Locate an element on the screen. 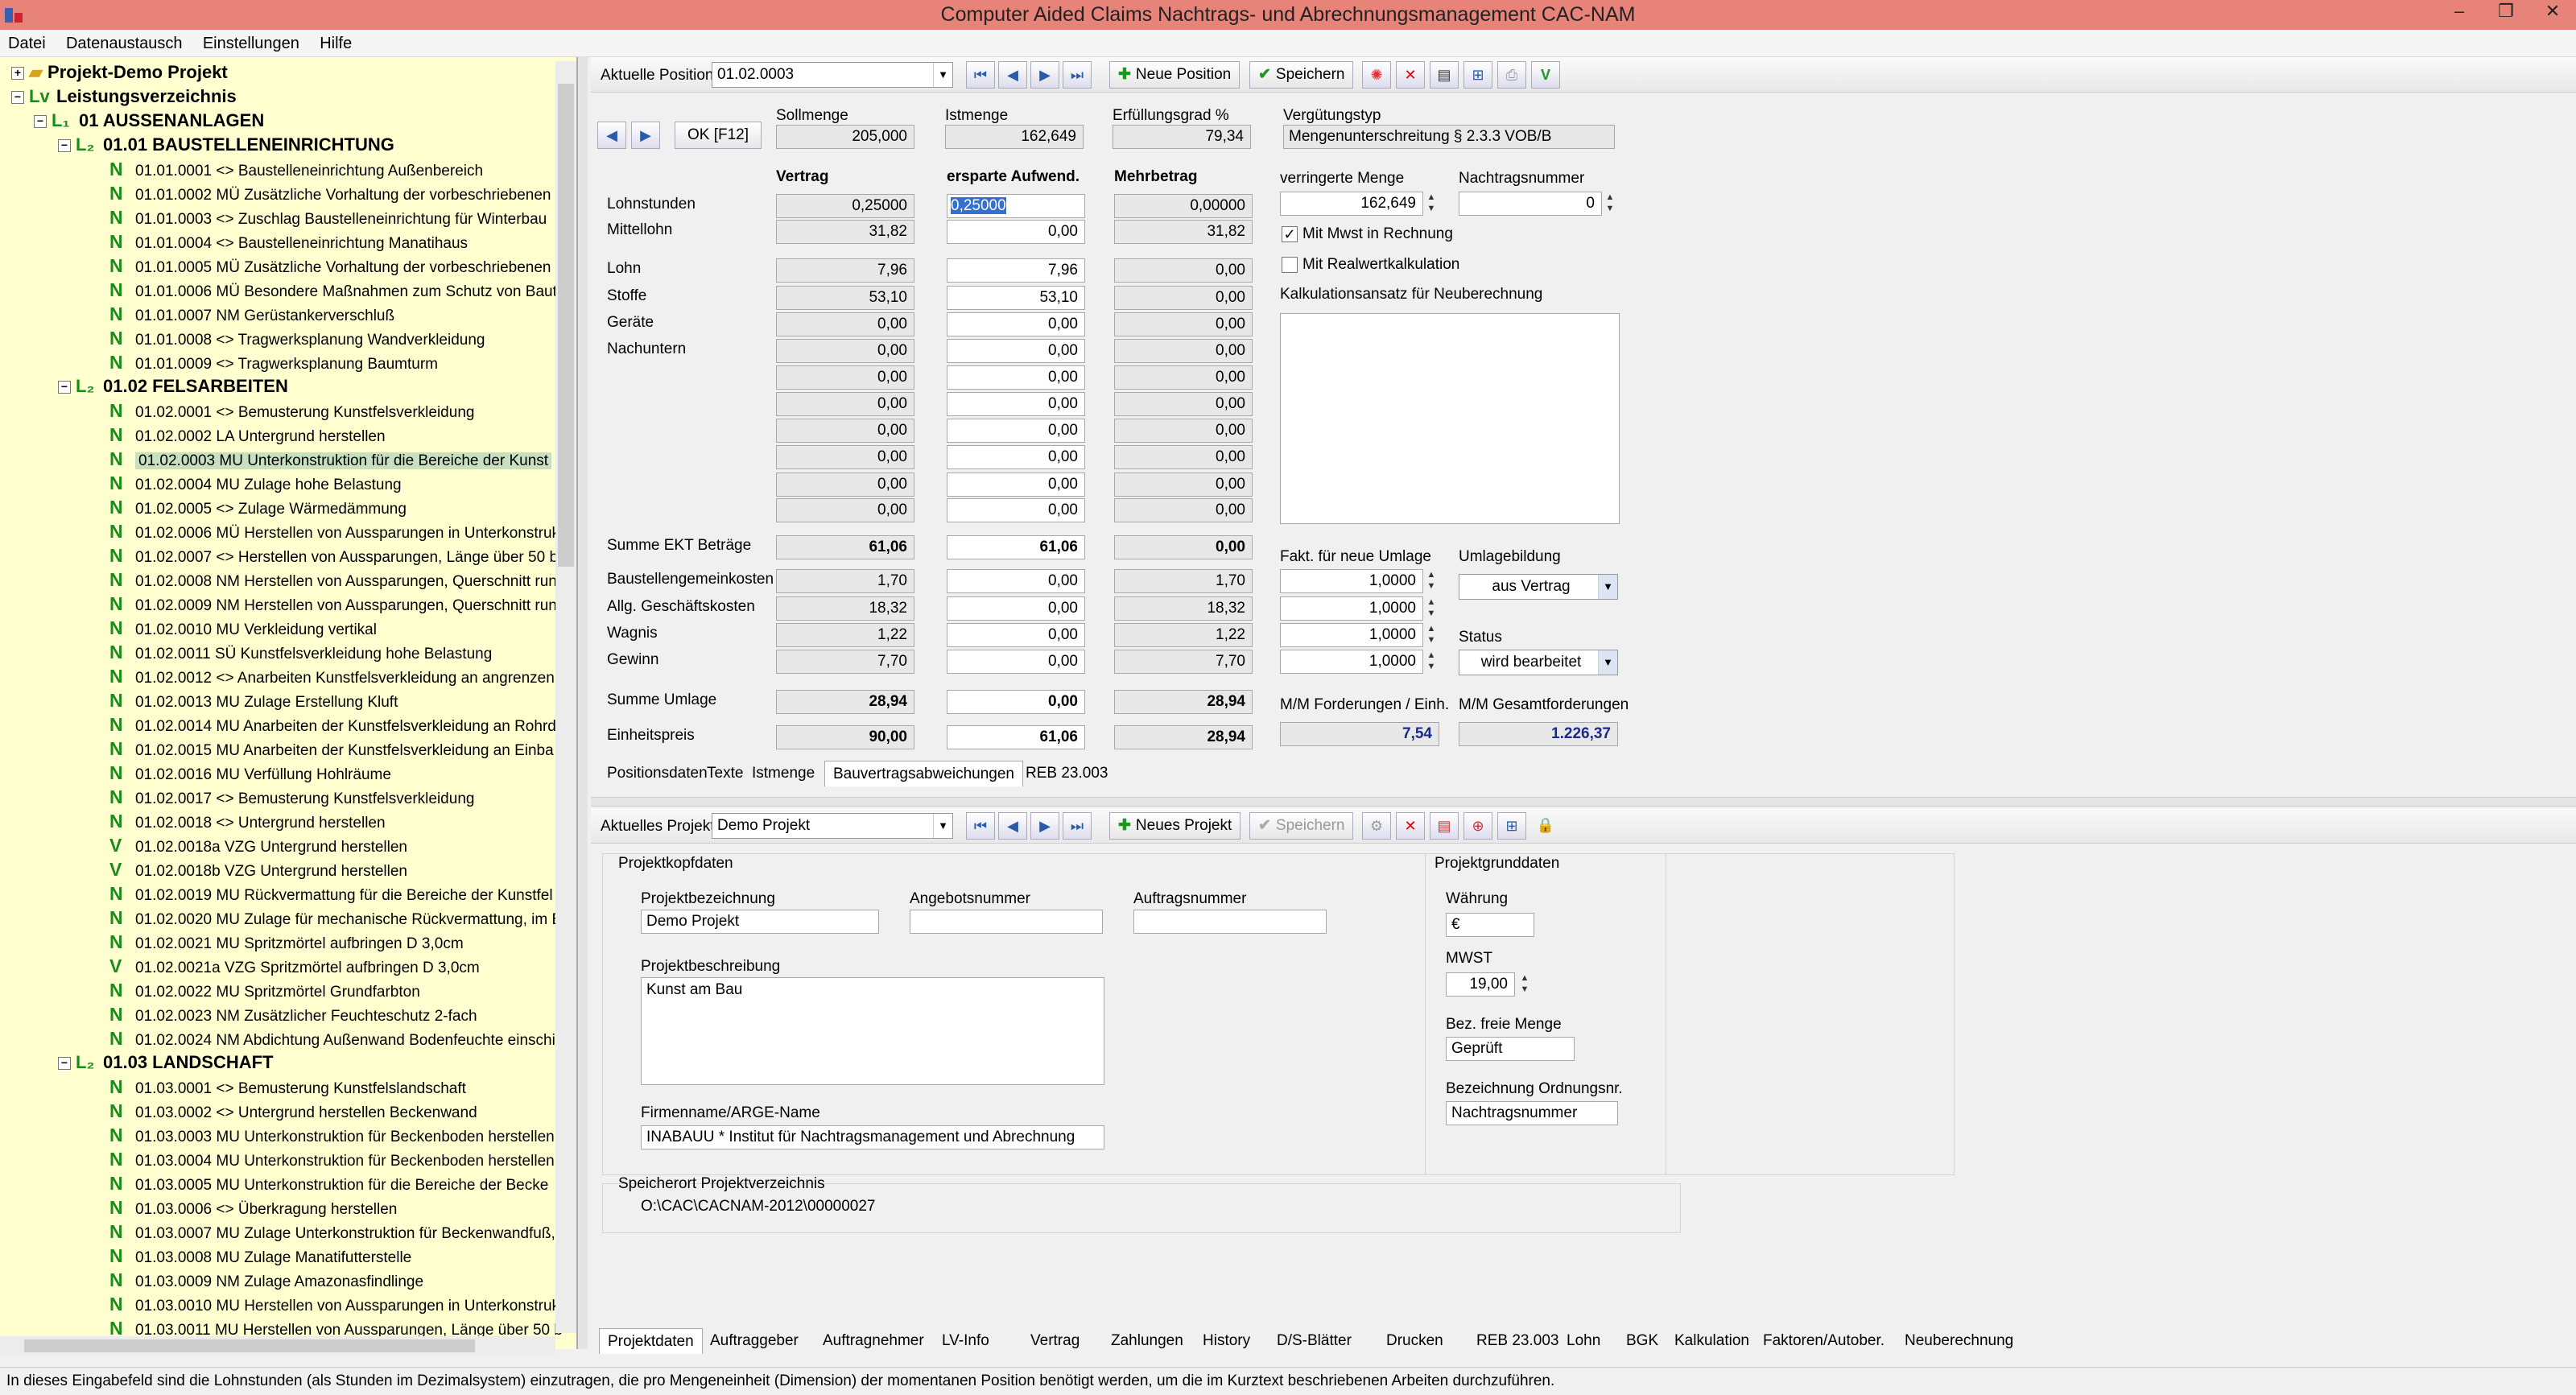 This screenshot has height=1395, width=2576. tree-item: N 01.02.0005 <> Zulage Wärmedämmung is located at coordinates (258, 507).